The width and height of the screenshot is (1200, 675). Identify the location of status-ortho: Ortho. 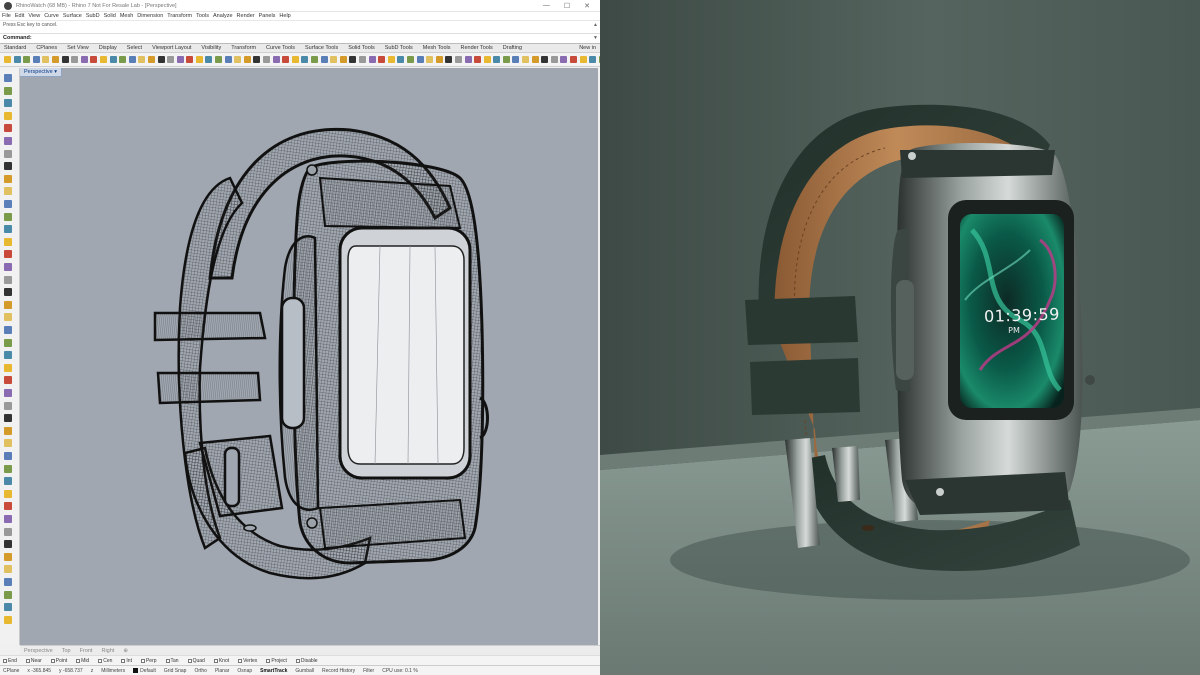
(200, 671).